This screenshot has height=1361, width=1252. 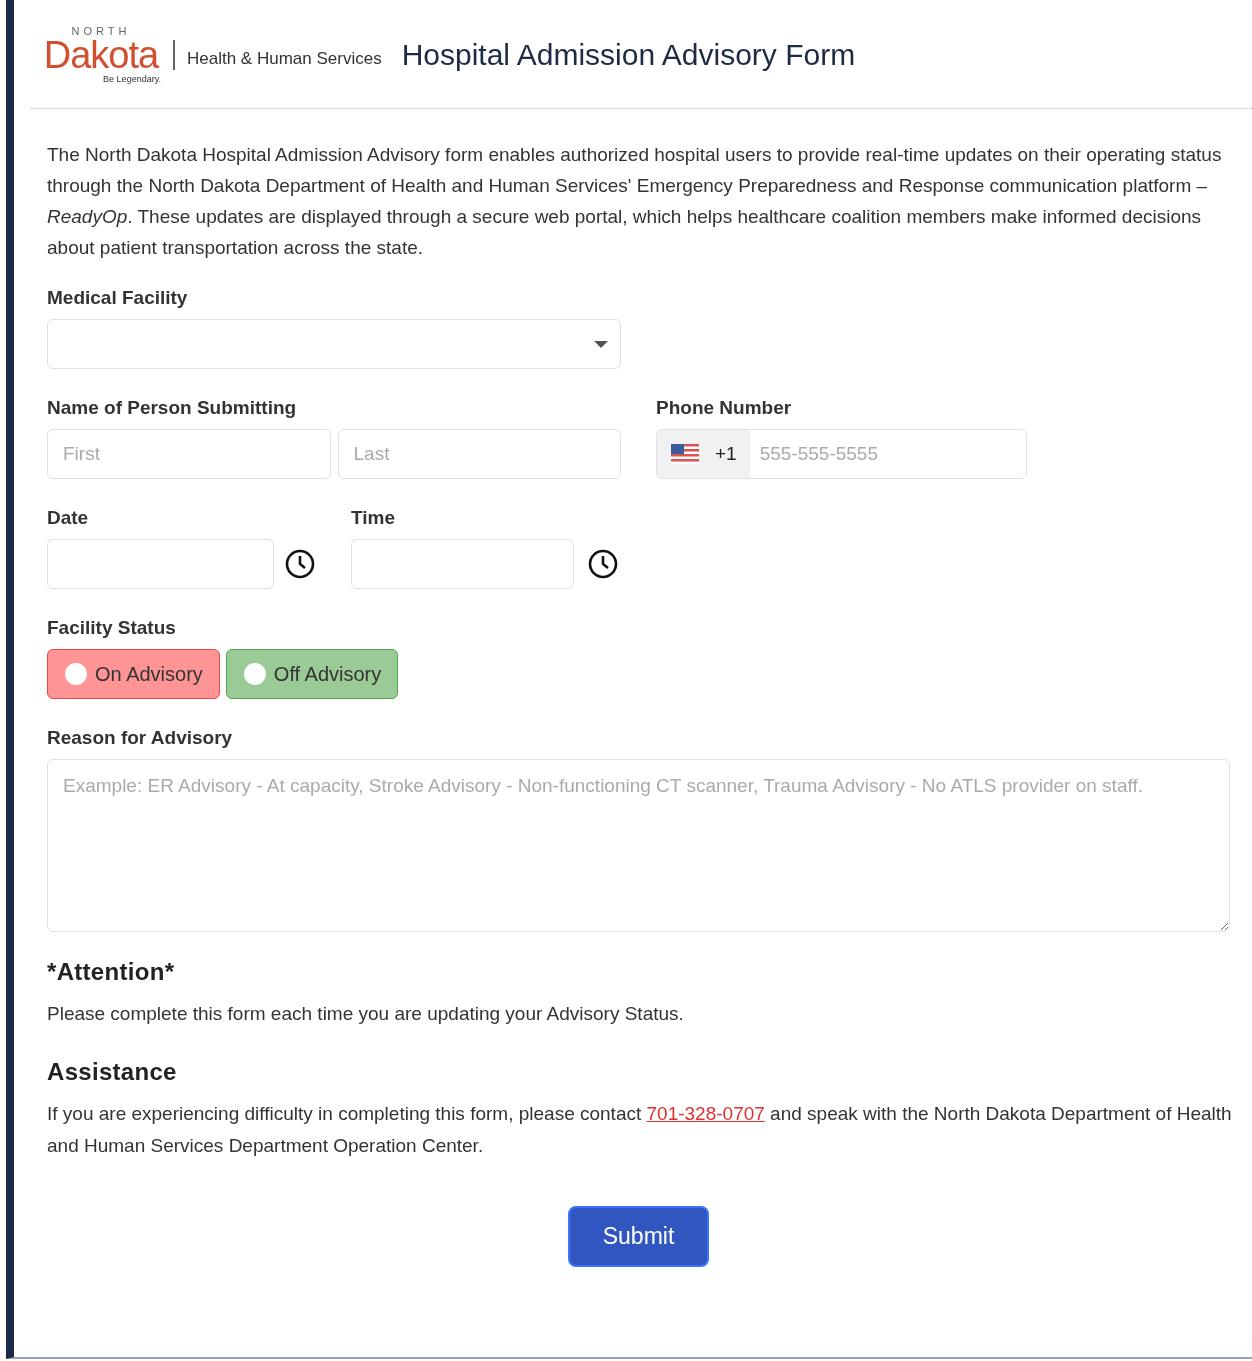 I want to click on assistance-text: If you are experiencing difficulty in completing this form, please contact 701-328-0707 and speak with the North Dakota Department of Health and Human Services Department Operation Center., so click(x=640, y=1130).